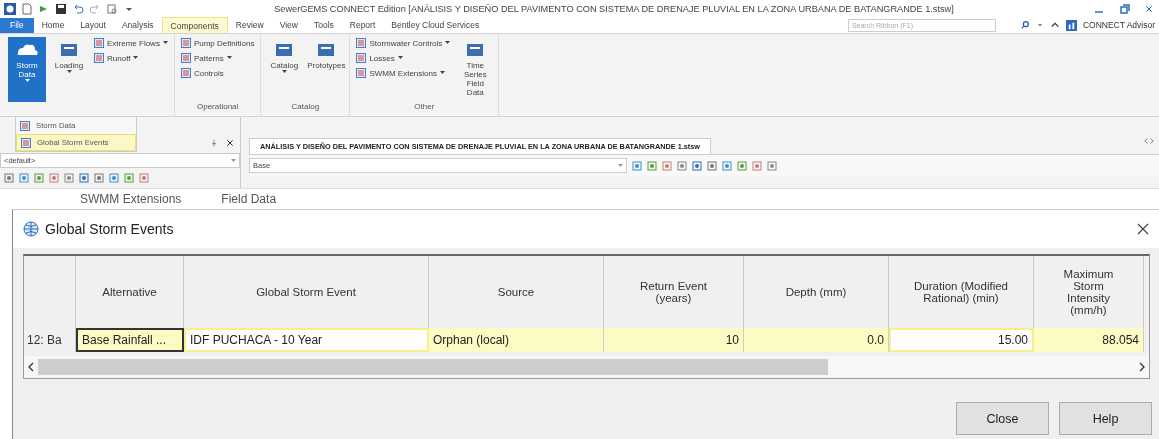 The height and width of the screenshot is (439, 1159). What do you see at coordinates (1089, 340) in the screenshot?
I see `table-cell: 88.054` at bounding box center [1089, 340].